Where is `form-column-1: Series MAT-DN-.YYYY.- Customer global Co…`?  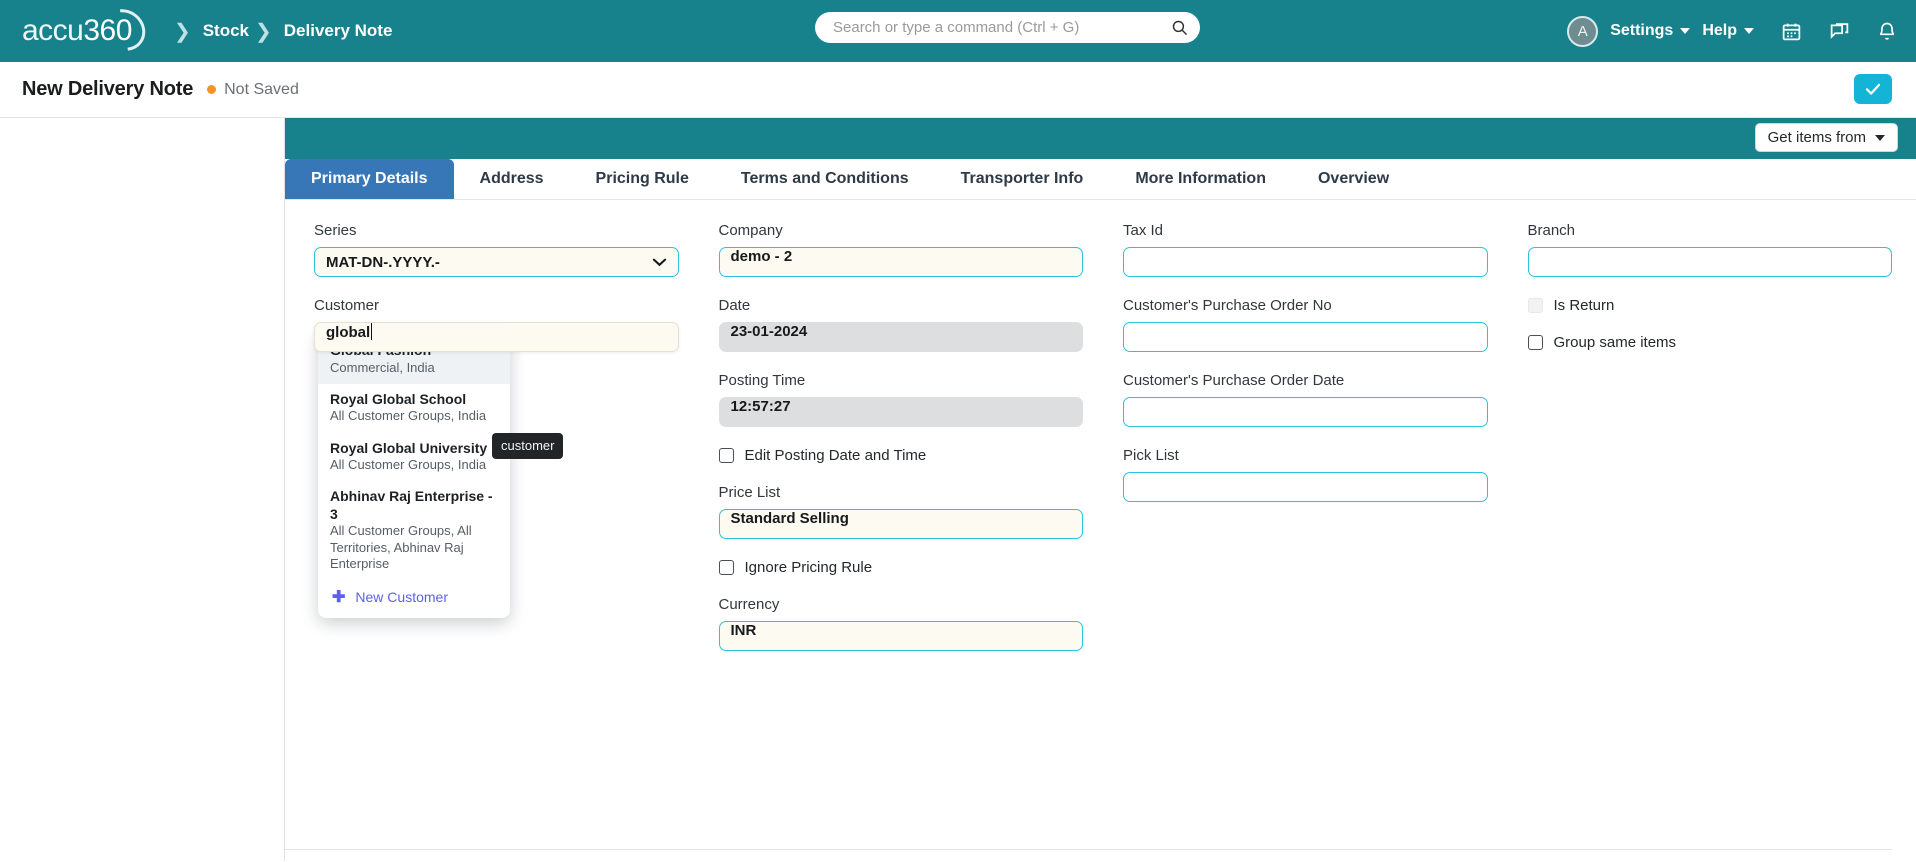 form-column-1: Series MAT-DN-.YYYY.- Customer global Co… is located at coordinates (496, 446).